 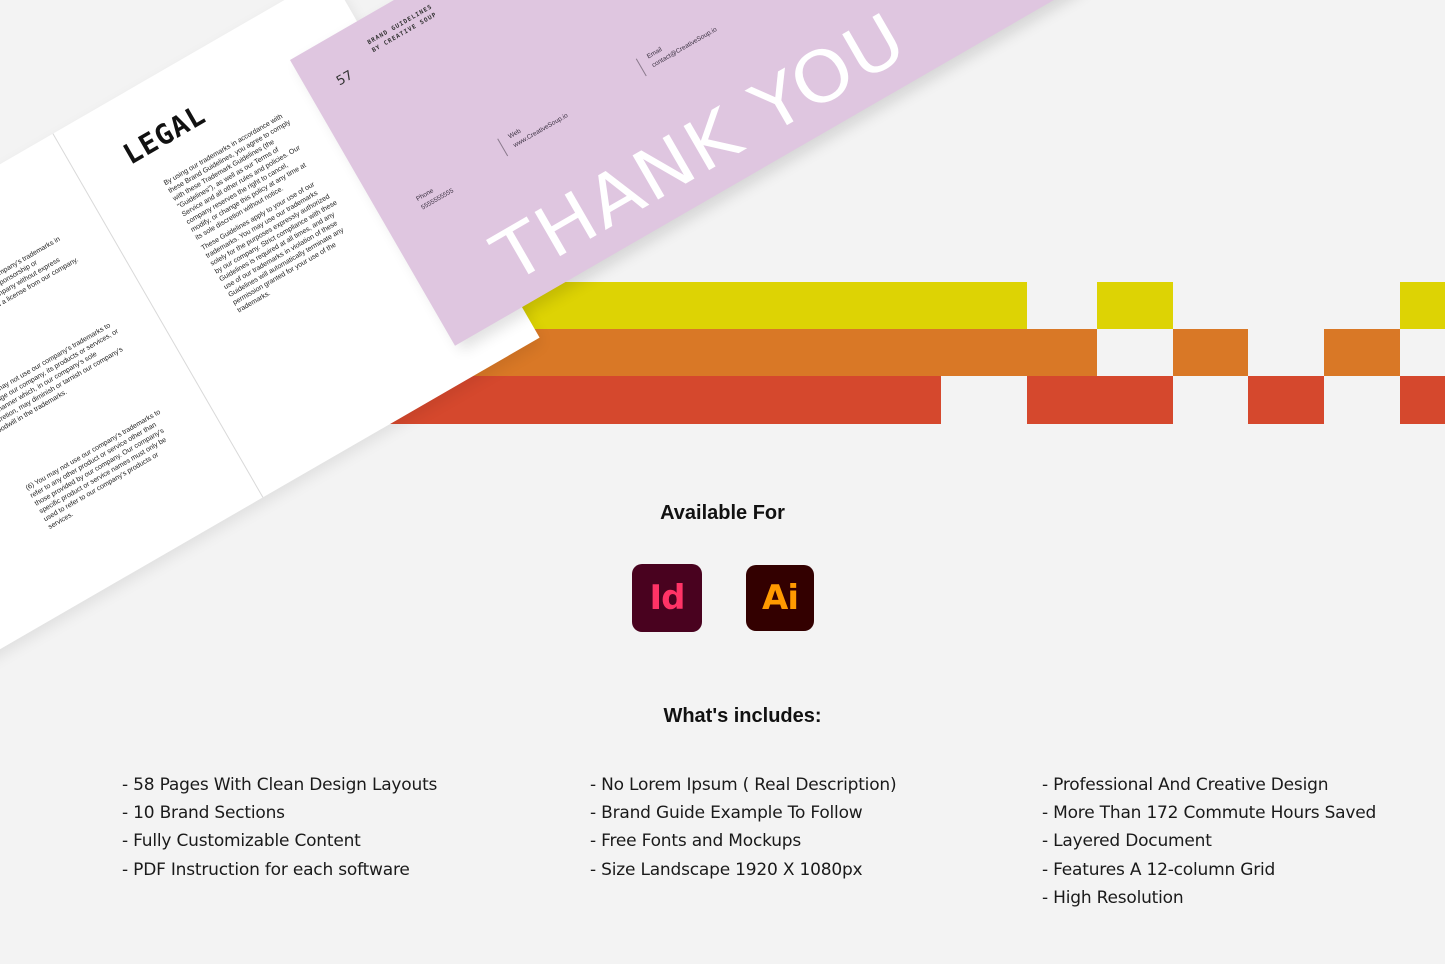 I want to click on feature-item: - Free Fonts and Mockups, so click(x=696, y=841).